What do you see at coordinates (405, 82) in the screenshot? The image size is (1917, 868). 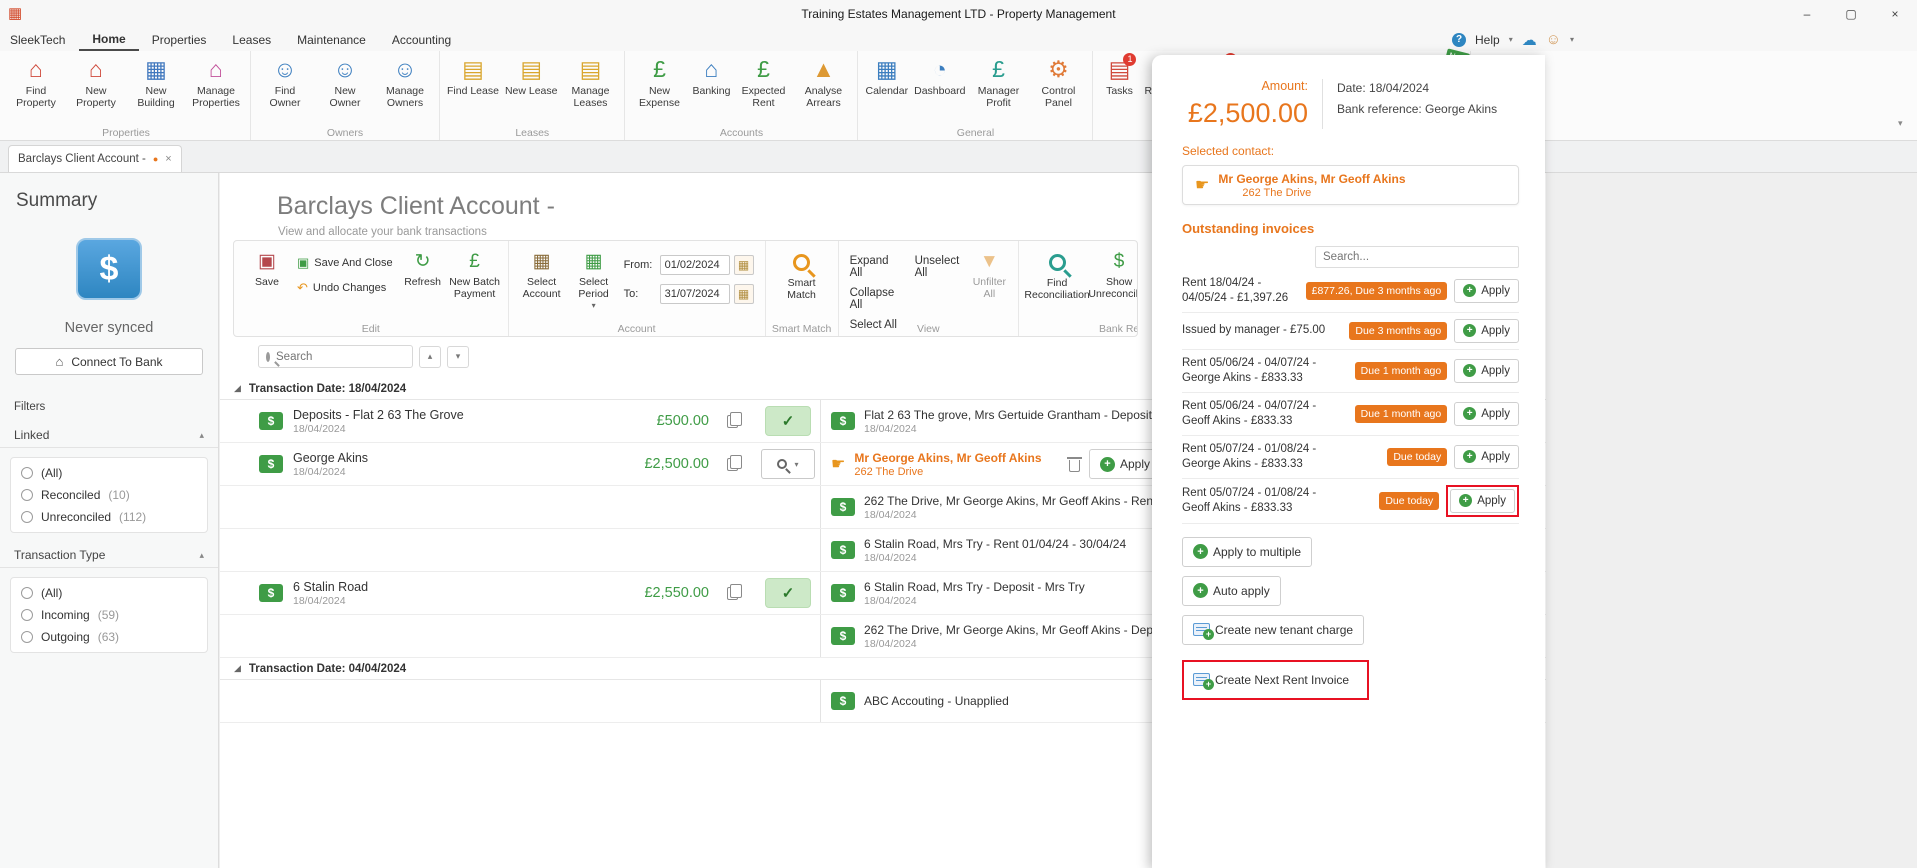 I see `manage-owners-button: ☺ Manage Owners` at bounding box center [405, 82].